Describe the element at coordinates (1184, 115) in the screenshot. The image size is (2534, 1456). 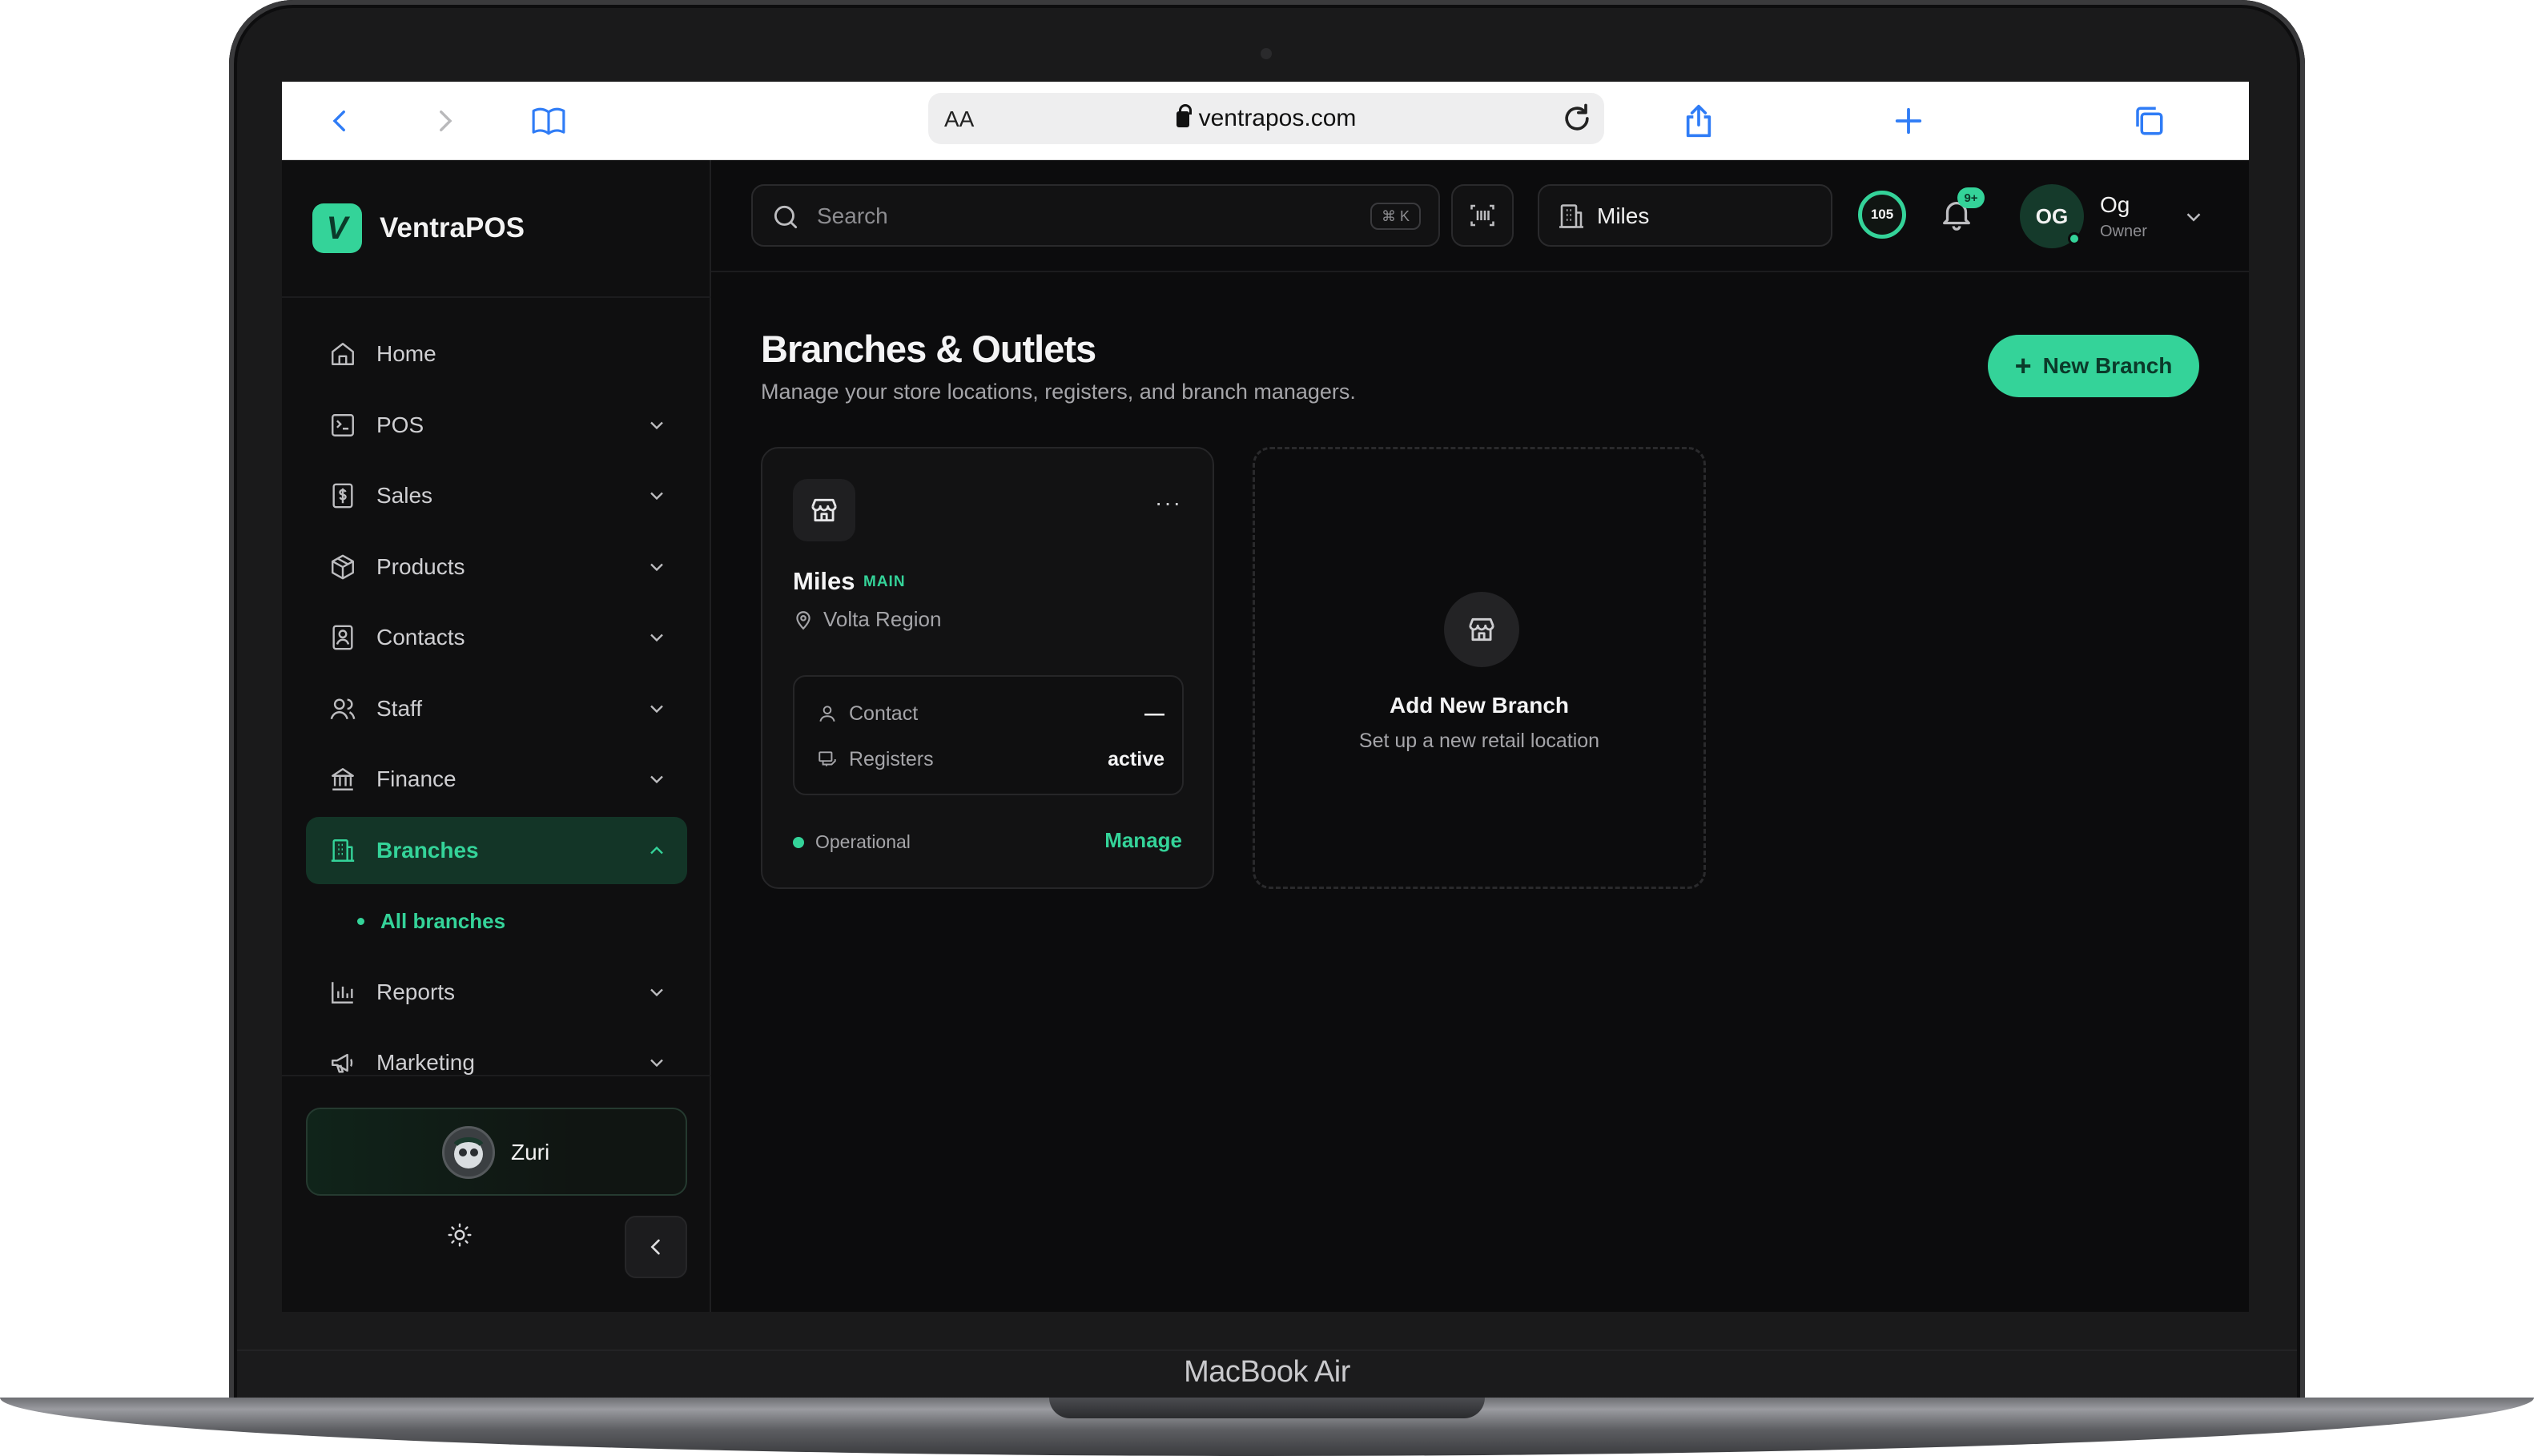
I see `lock-icon` at that location.